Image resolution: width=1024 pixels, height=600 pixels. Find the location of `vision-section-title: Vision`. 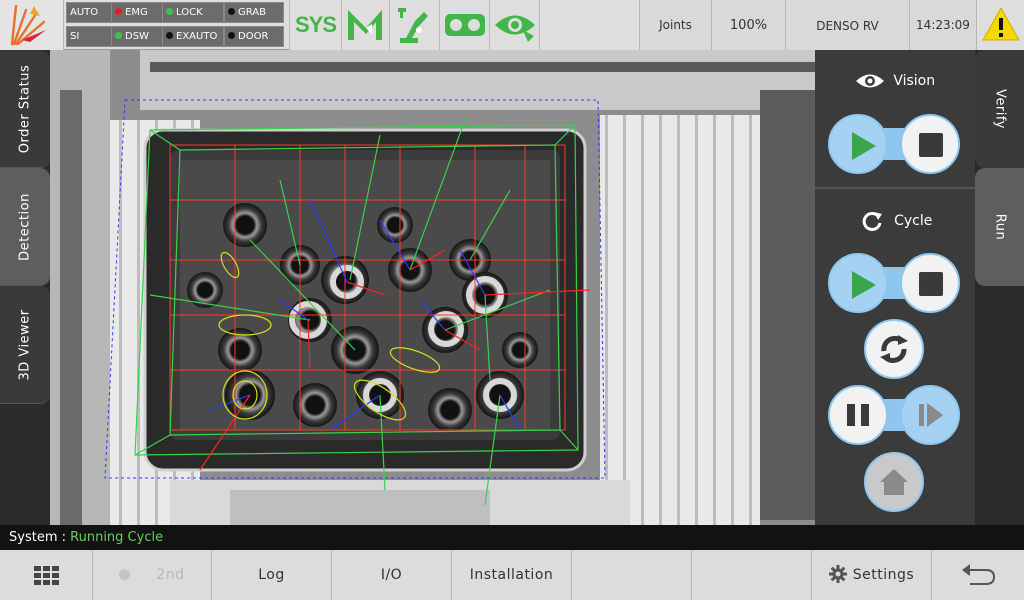

vision-section-title: Vision is located at coordinates (895, 81).